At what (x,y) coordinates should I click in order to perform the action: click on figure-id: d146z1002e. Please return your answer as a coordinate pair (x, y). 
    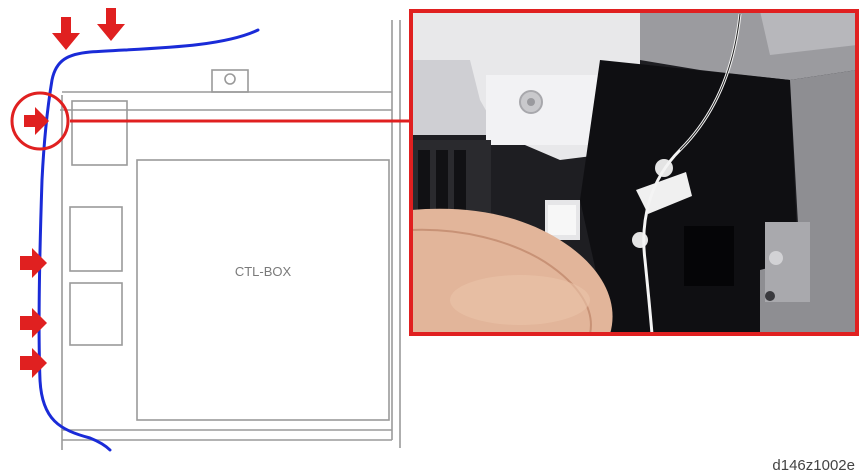
    Looking at the image, I should click on (813, 465).